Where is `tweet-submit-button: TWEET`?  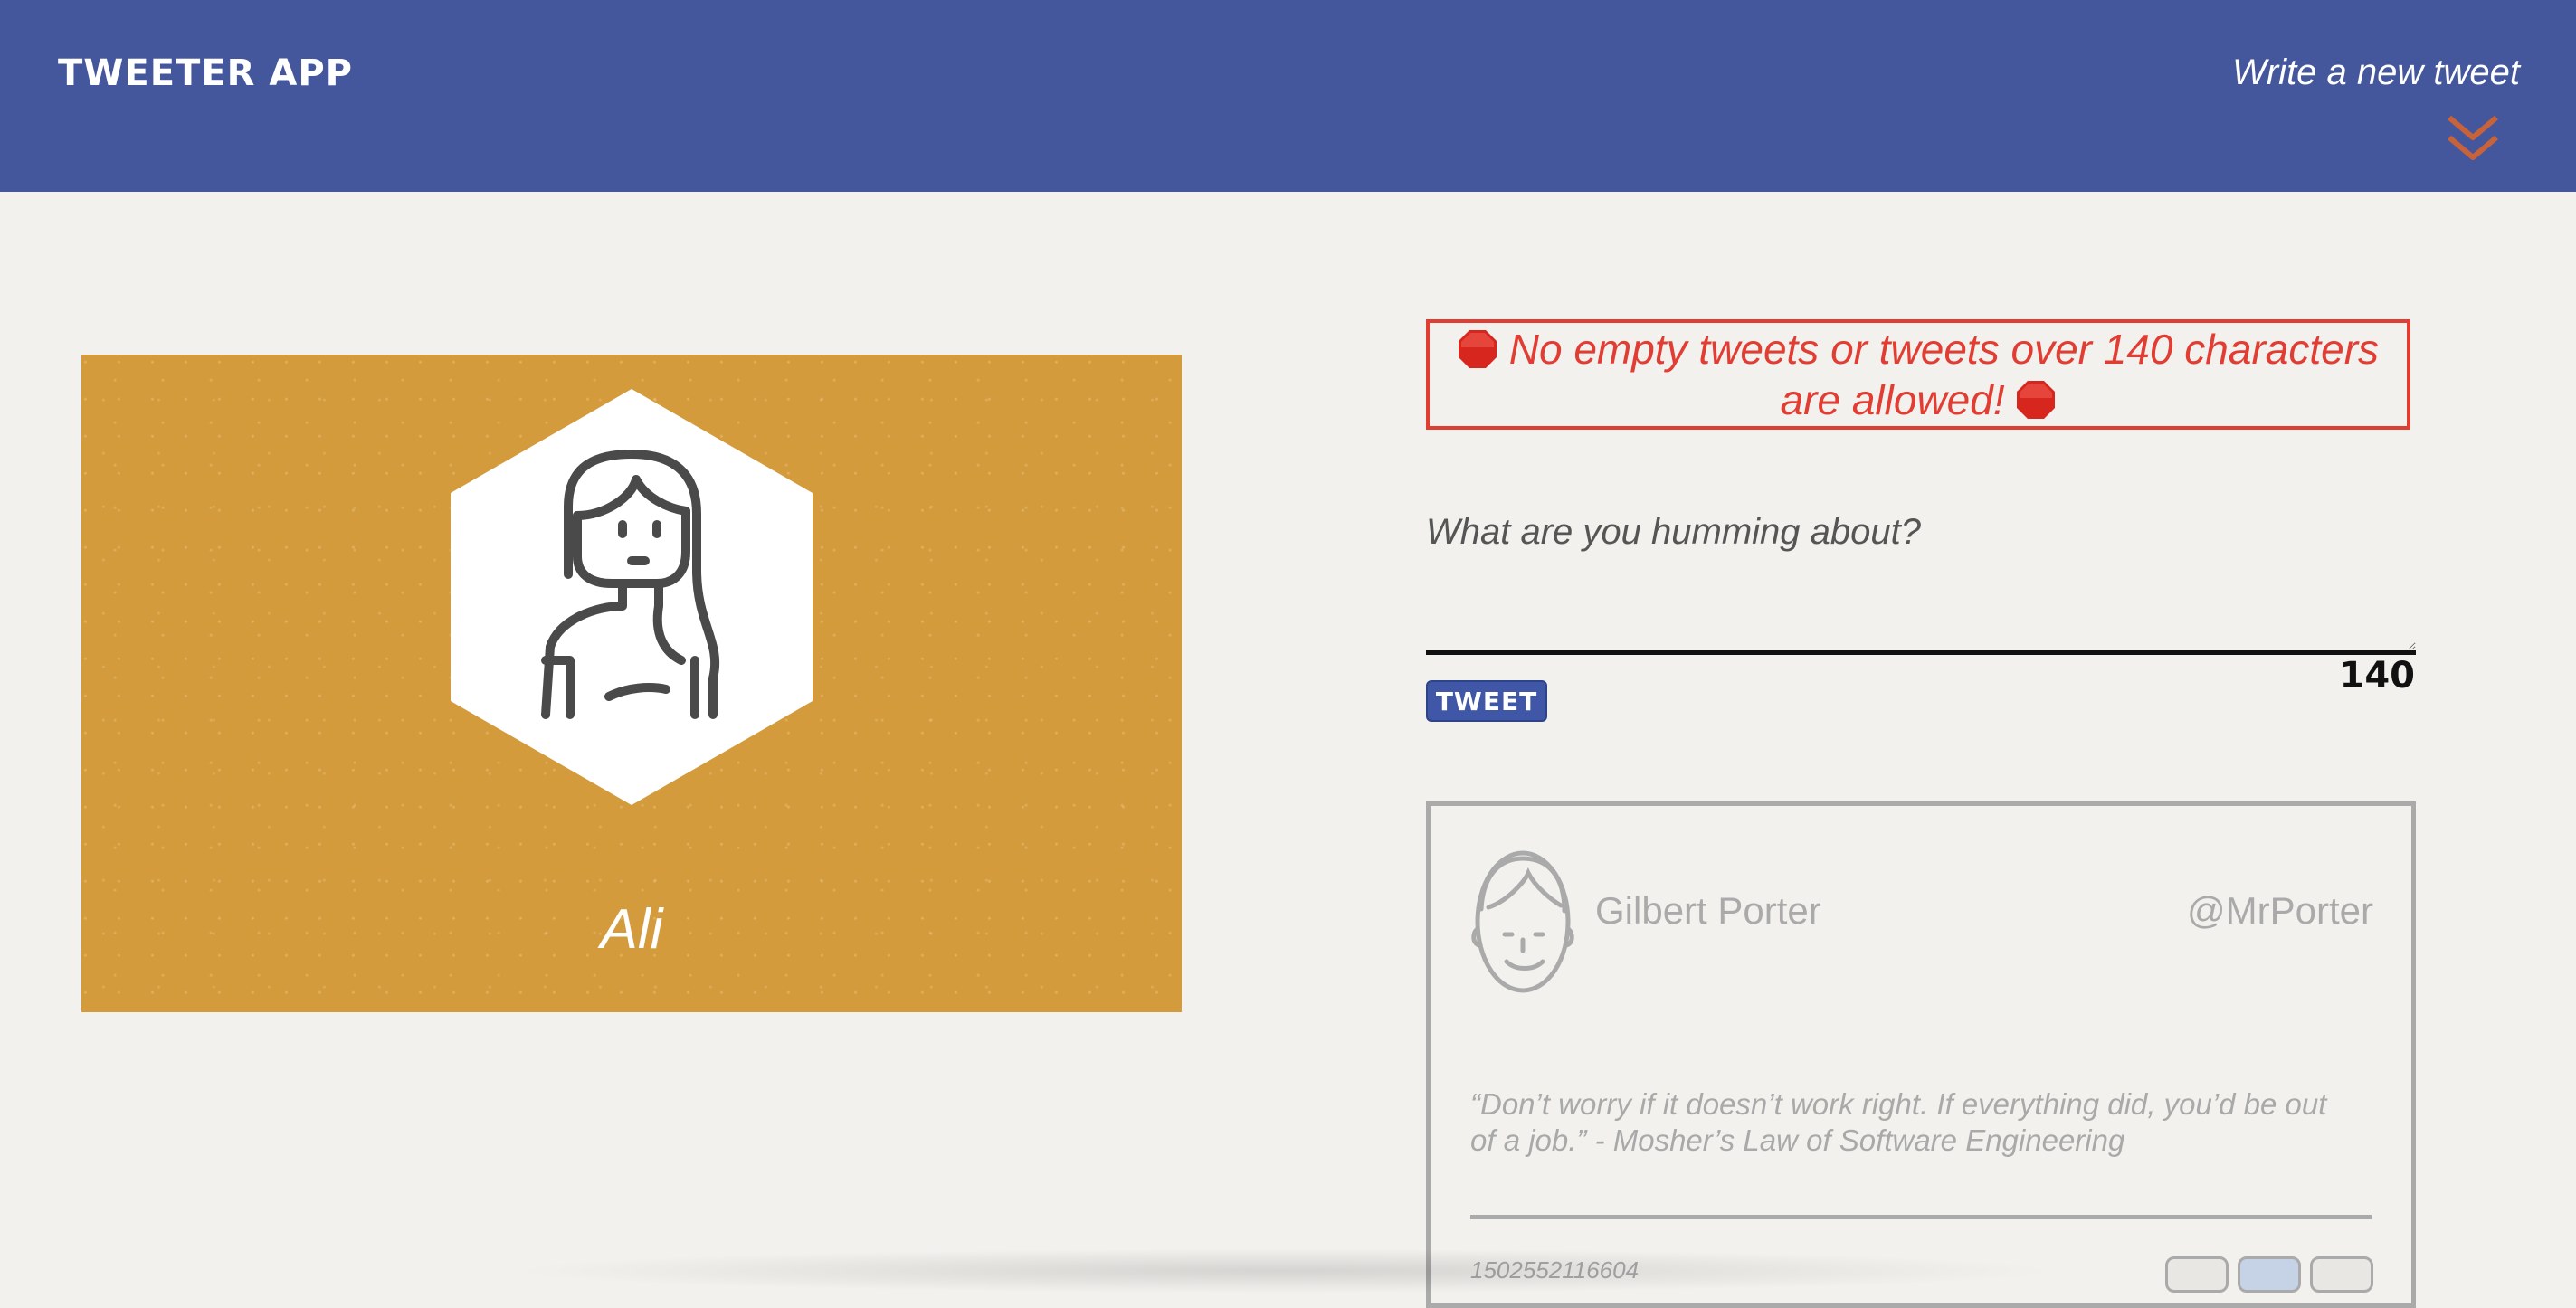 tweet-submit-button: TWEET is located at coordinates (1486, 701).